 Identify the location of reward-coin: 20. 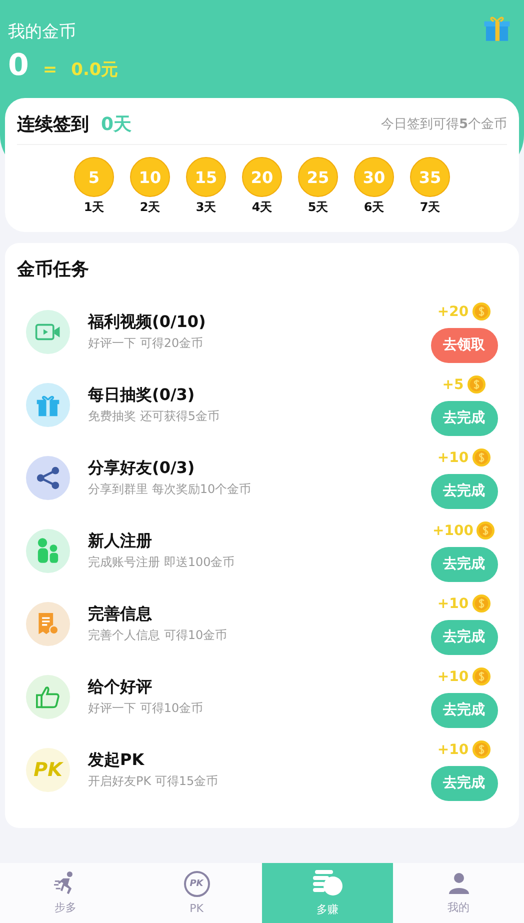
(262, 177).